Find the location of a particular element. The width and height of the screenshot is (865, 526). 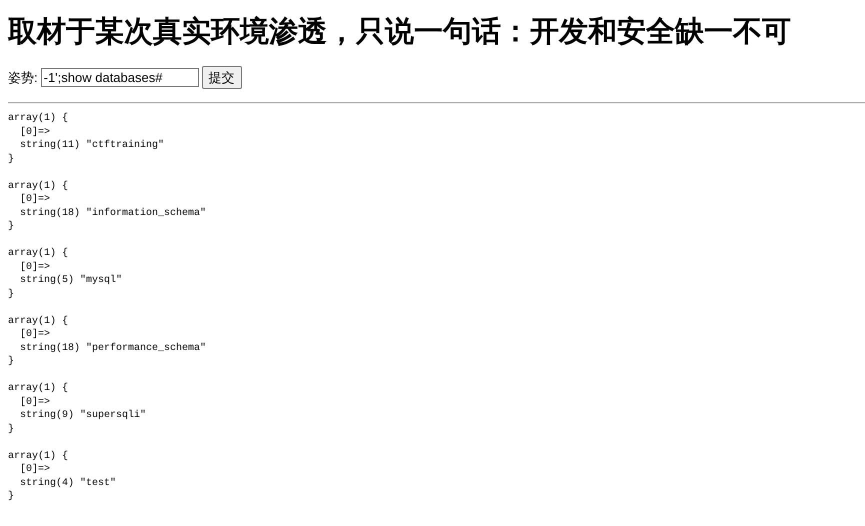

code-line: string(11) "ctftraining" is located at coordinates (91, 145).